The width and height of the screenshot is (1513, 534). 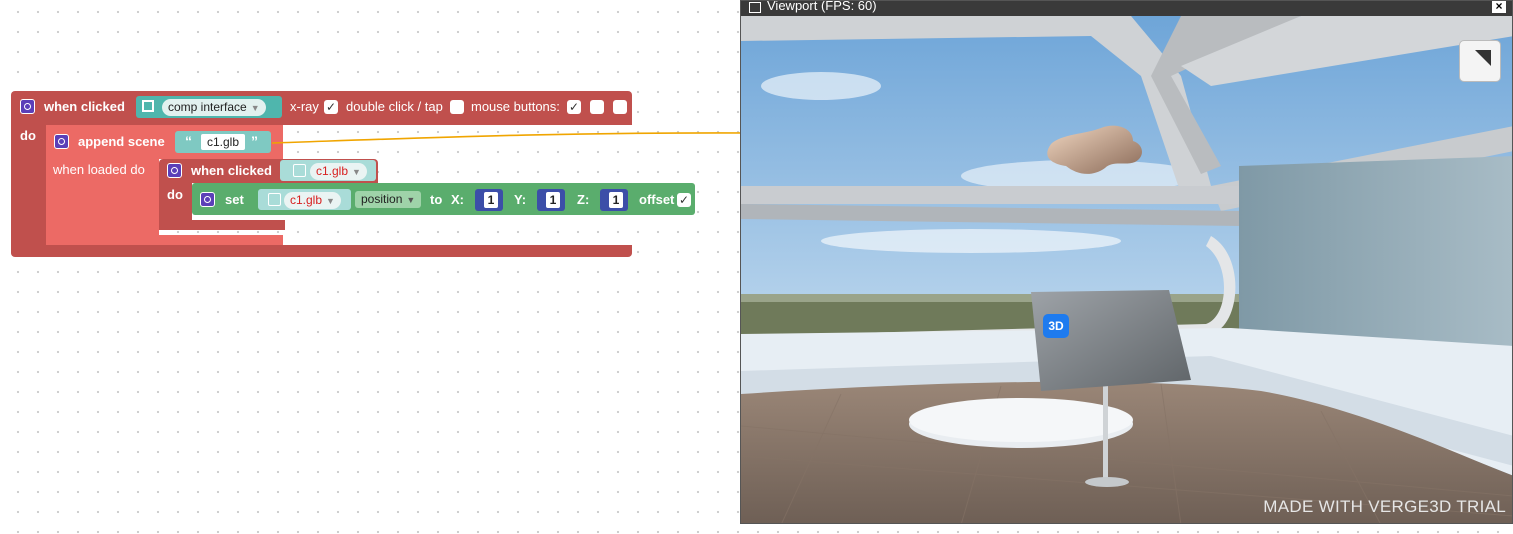 I want to click on inner-when-clicked-bottom, so click(x=222, y=225).